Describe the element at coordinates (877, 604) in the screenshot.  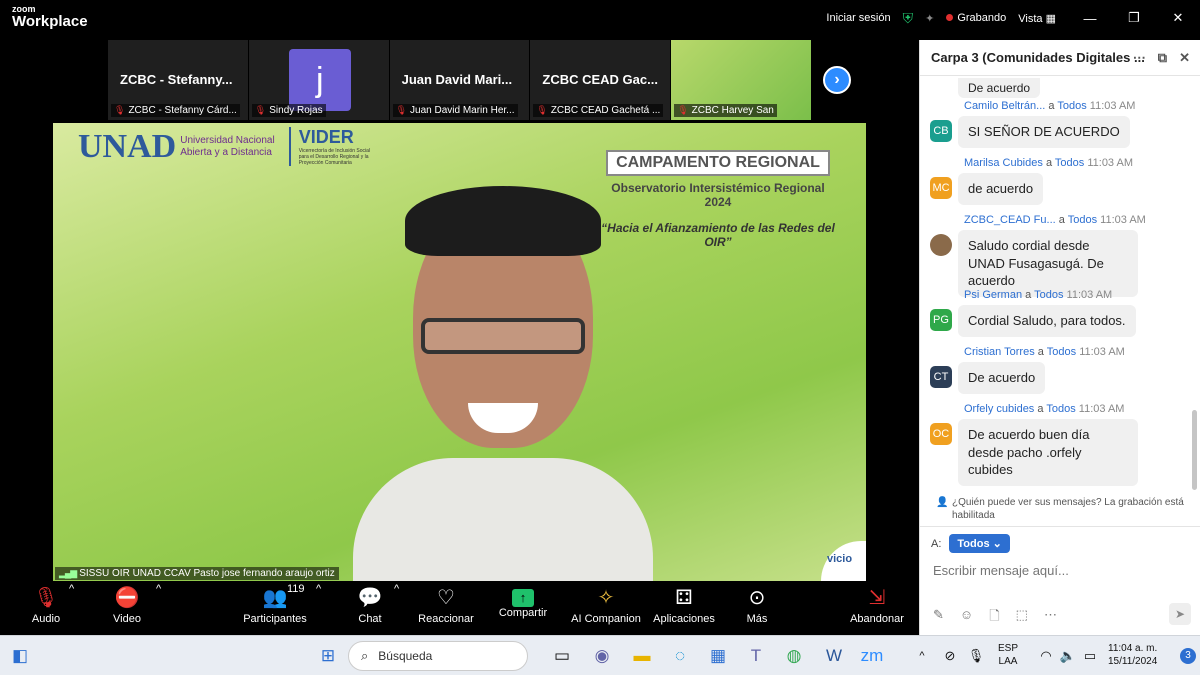
I see `leave-button: ⇲ Abandonar` at that location.